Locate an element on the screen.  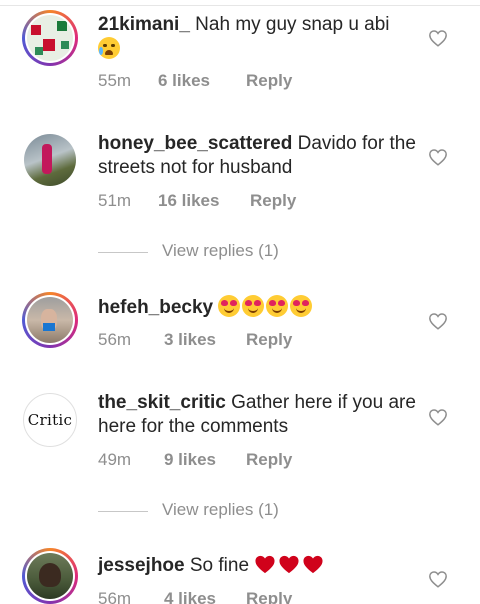
comment-meta: 49m 9 likes Reply is located at coordinates (195, 460).